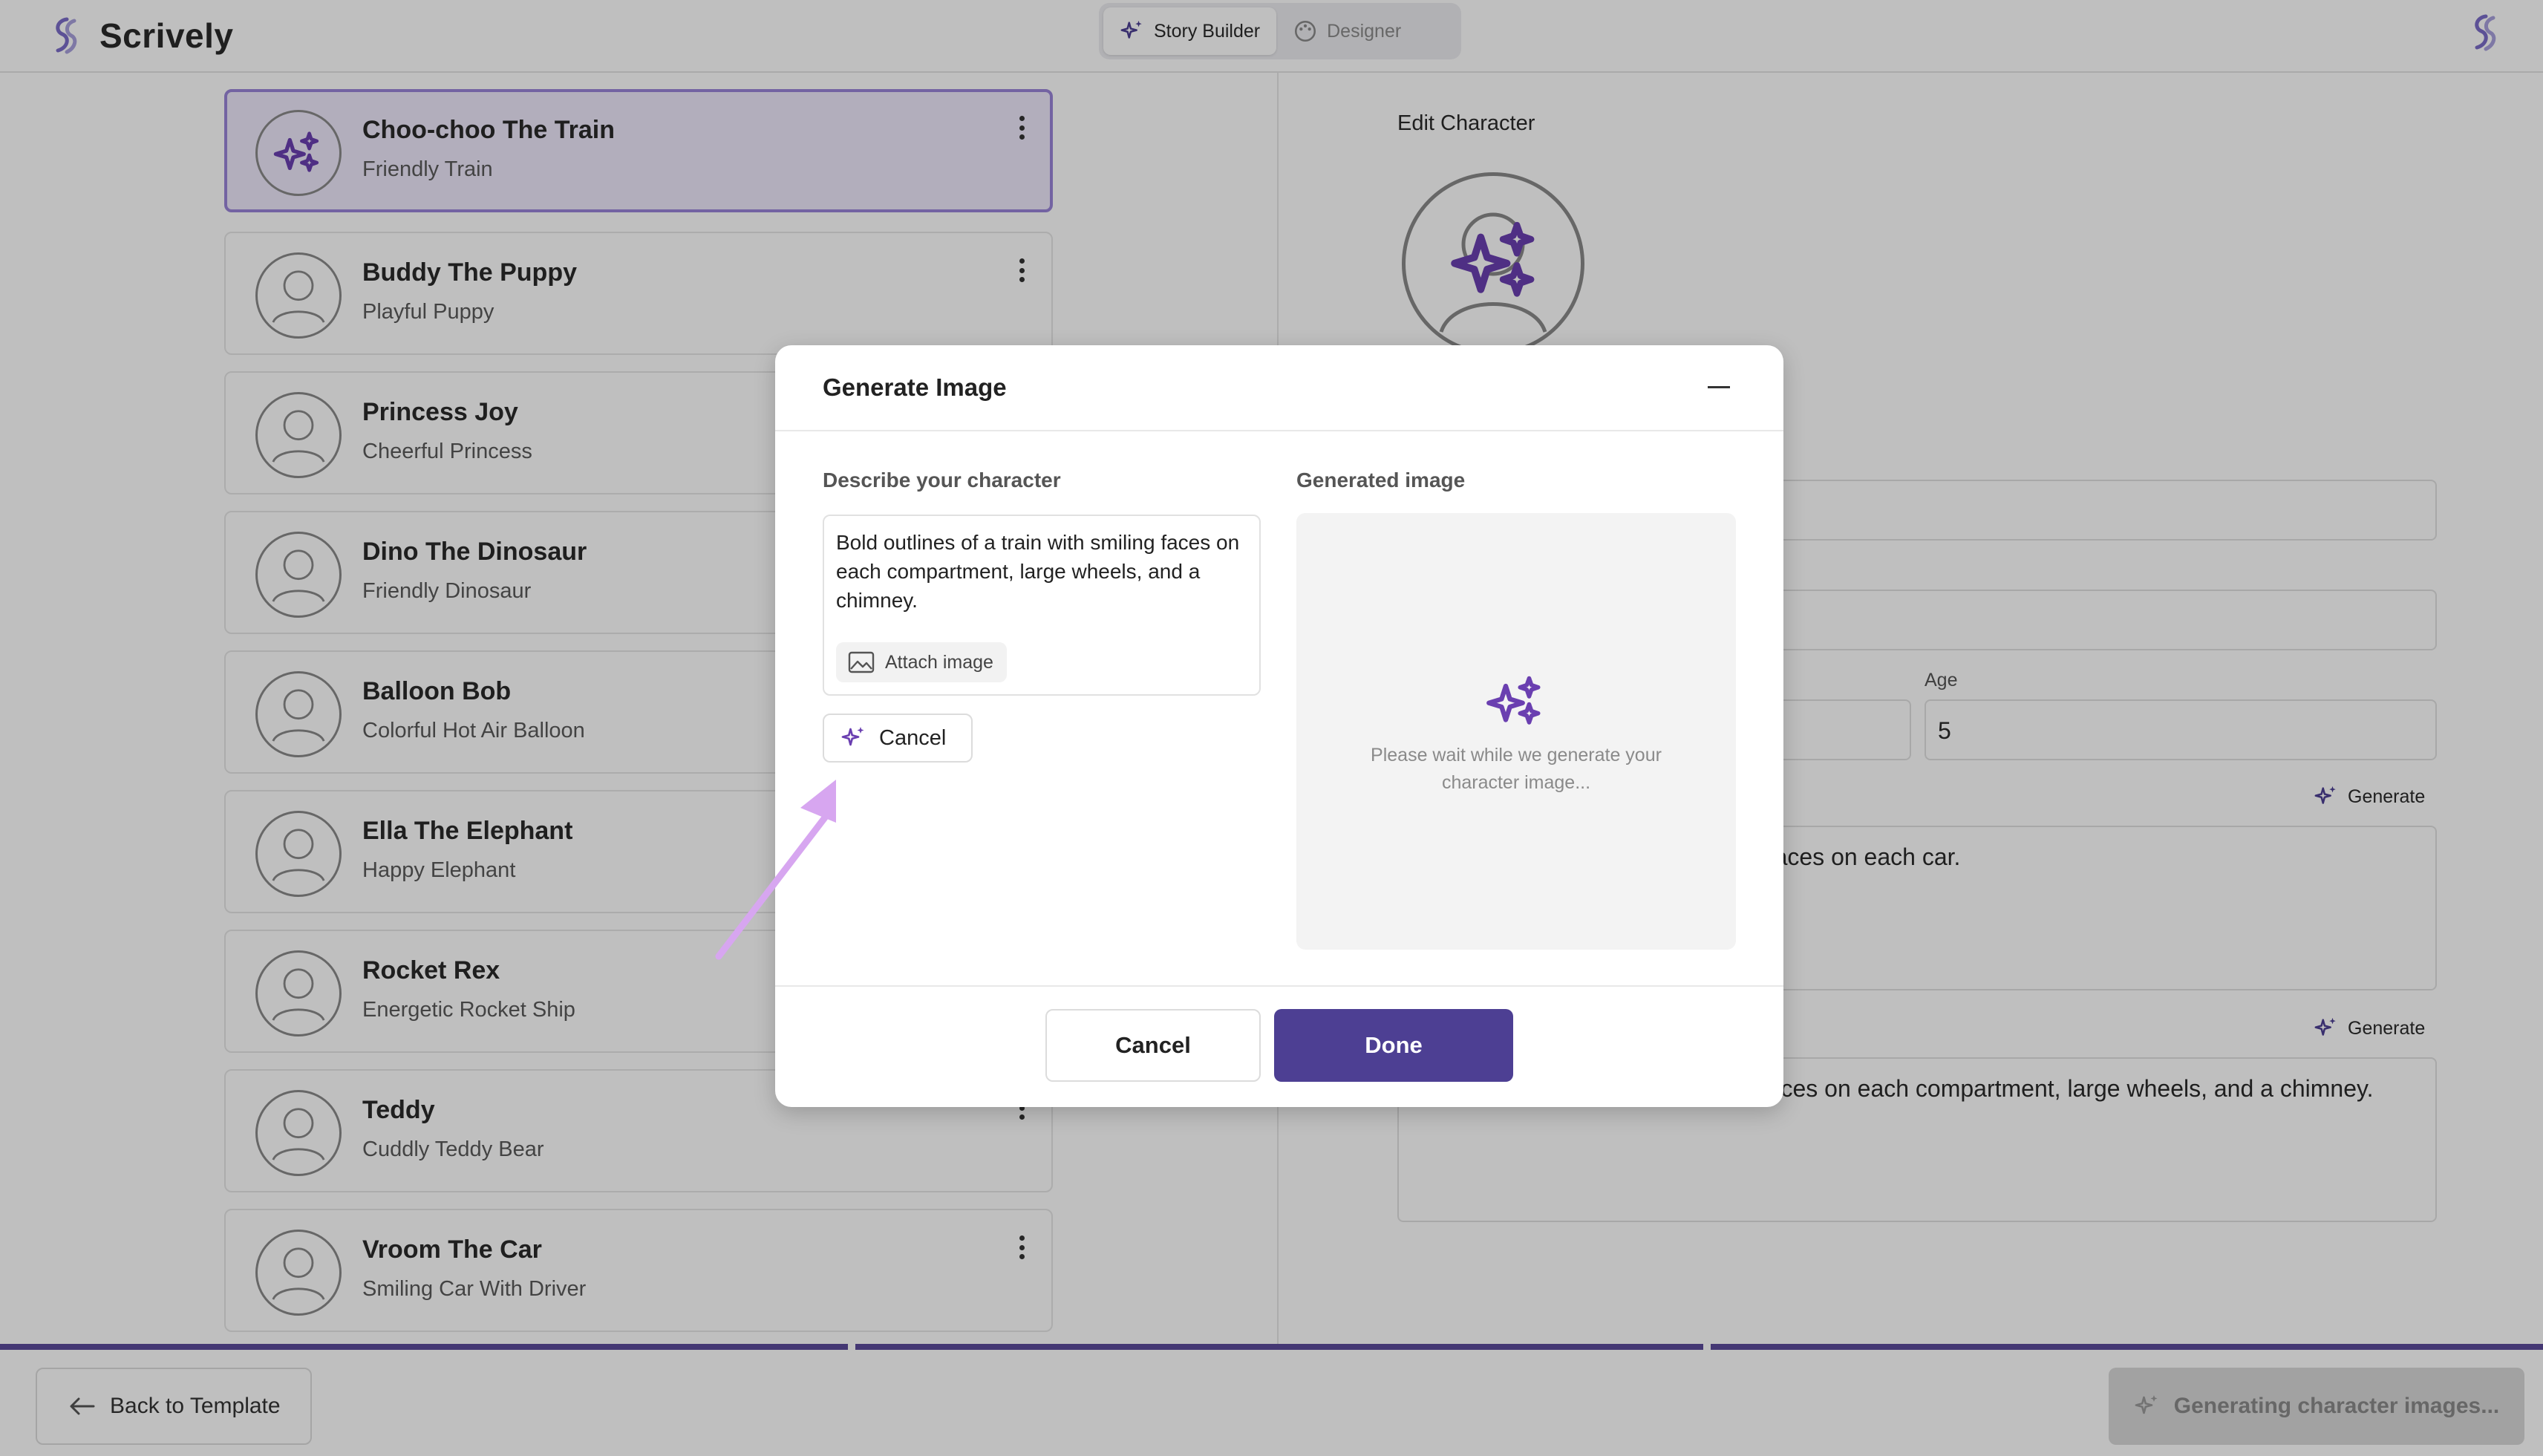 Image resolution: width=2543 pixels, height=1456 pixels. I want to click on cancel-generation-button: Cancel, so click(898, 739).